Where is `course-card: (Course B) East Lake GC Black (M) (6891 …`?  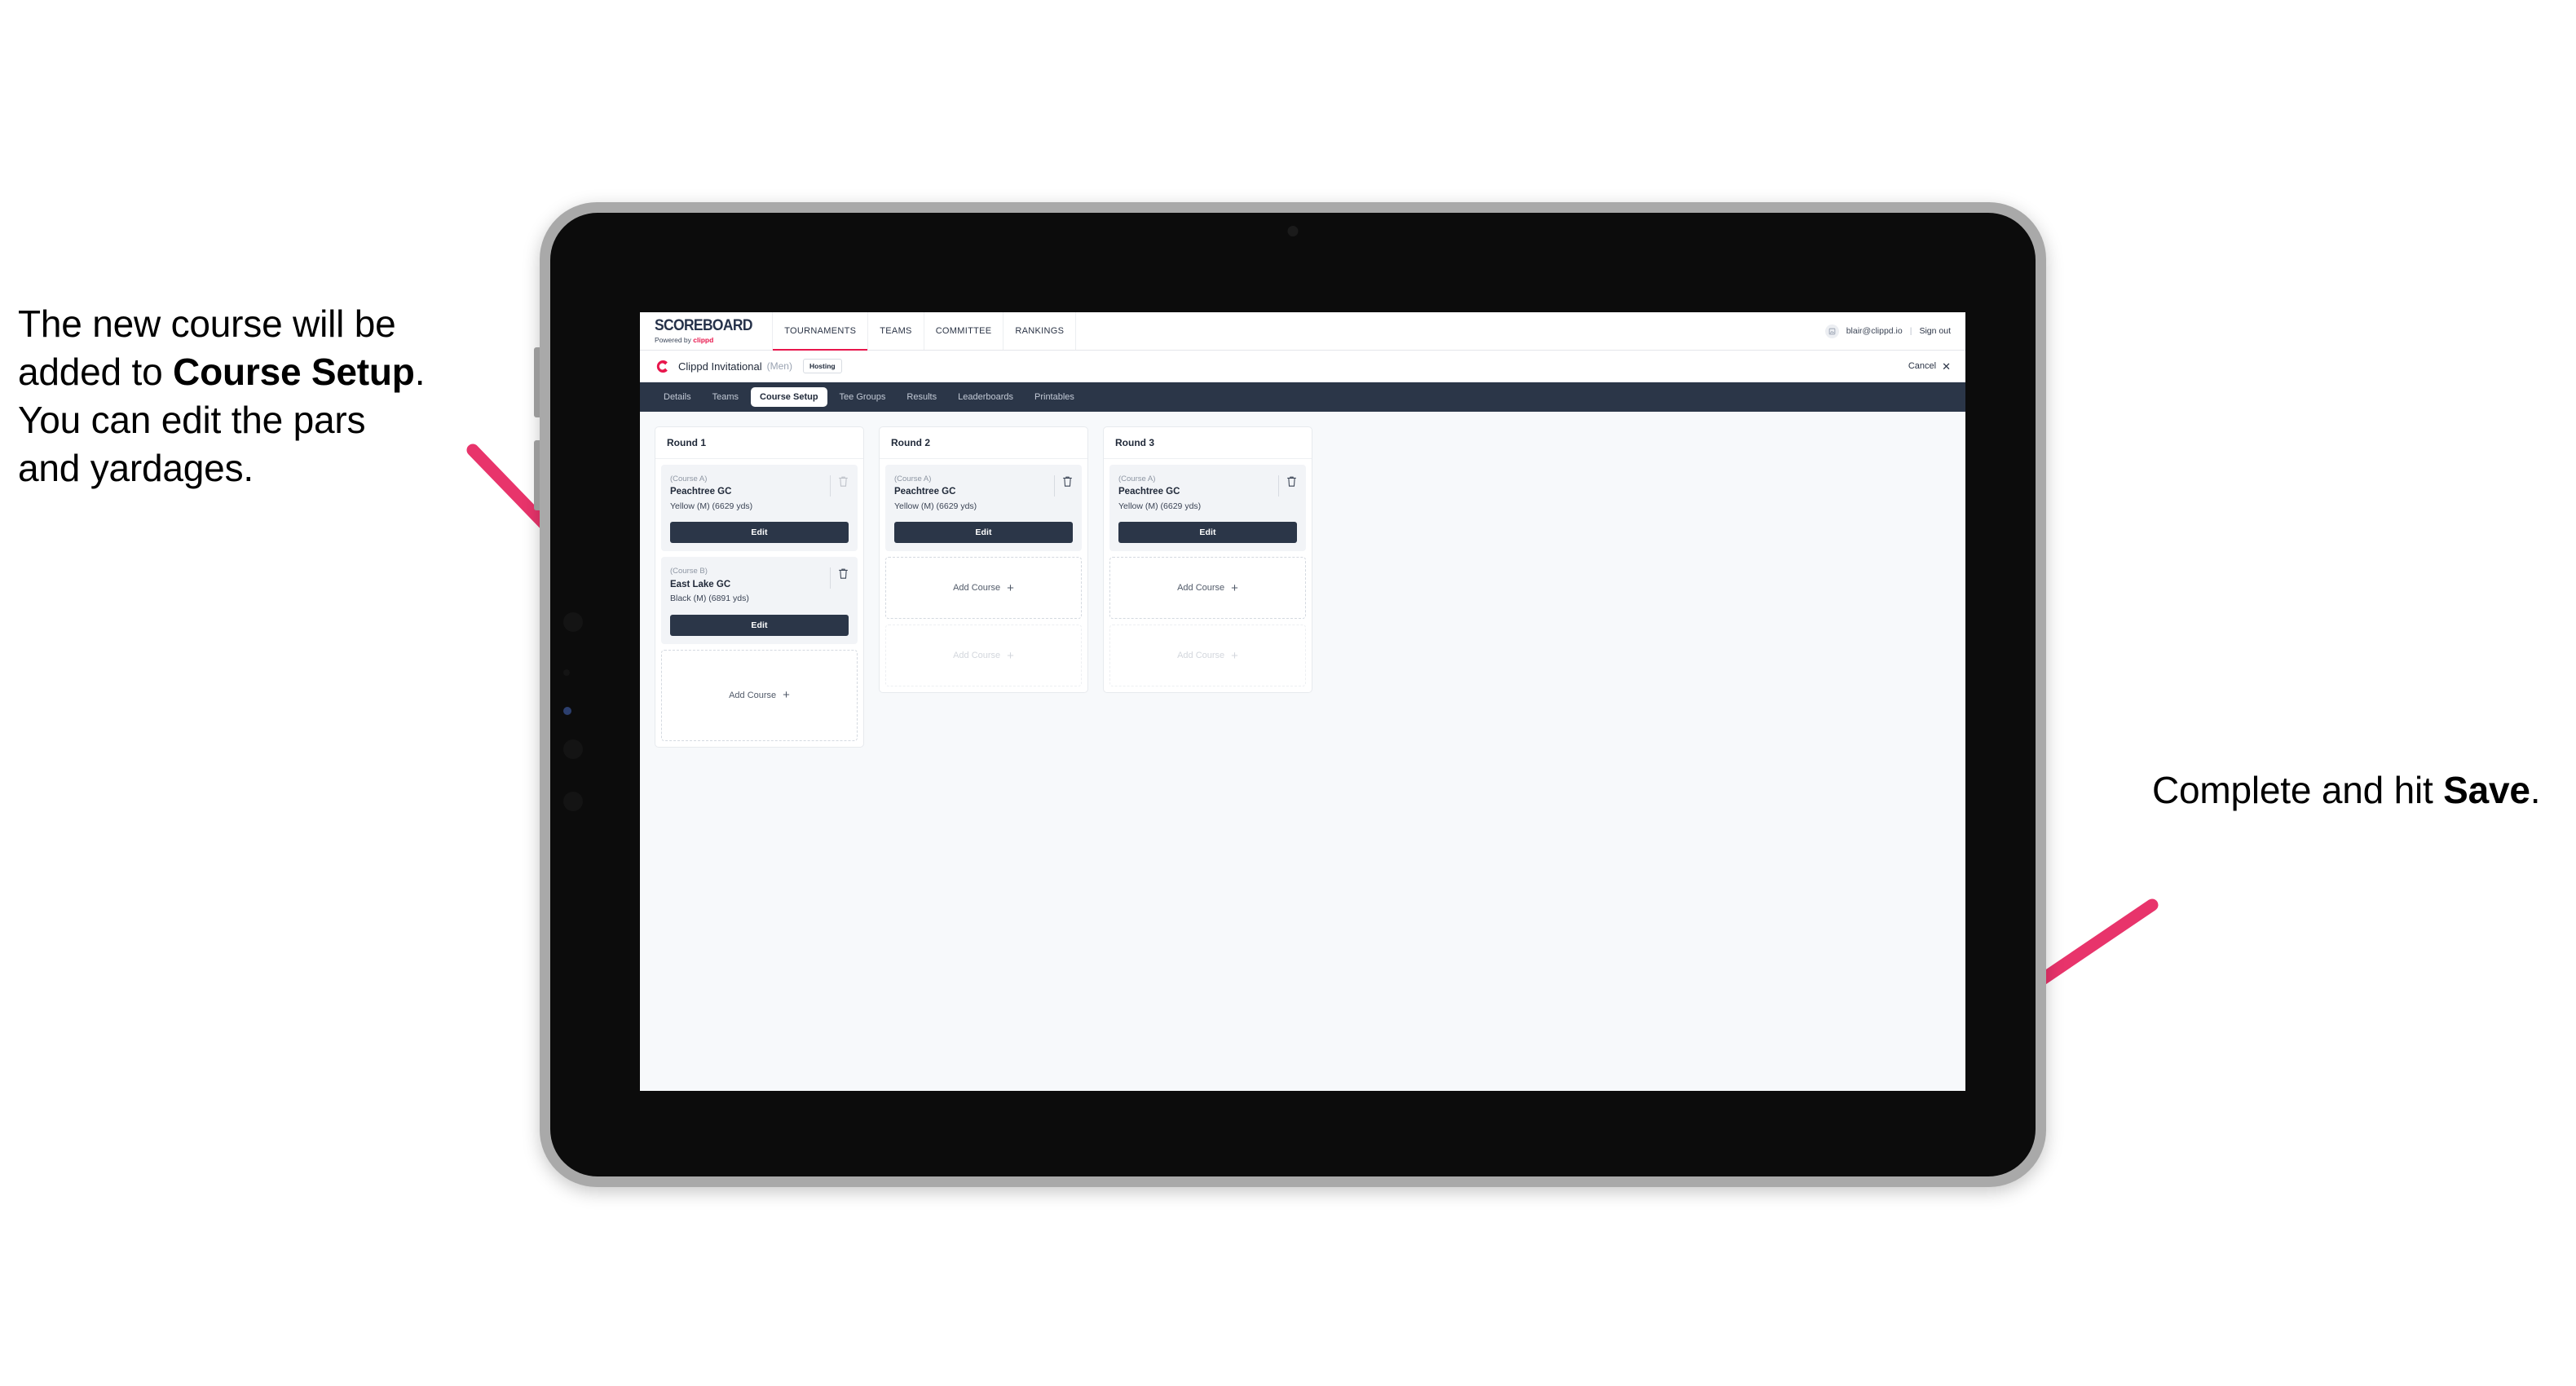 course-card: (Course B) East Lake GC Black (M) (6891 … is located at coordinates (759, 600).